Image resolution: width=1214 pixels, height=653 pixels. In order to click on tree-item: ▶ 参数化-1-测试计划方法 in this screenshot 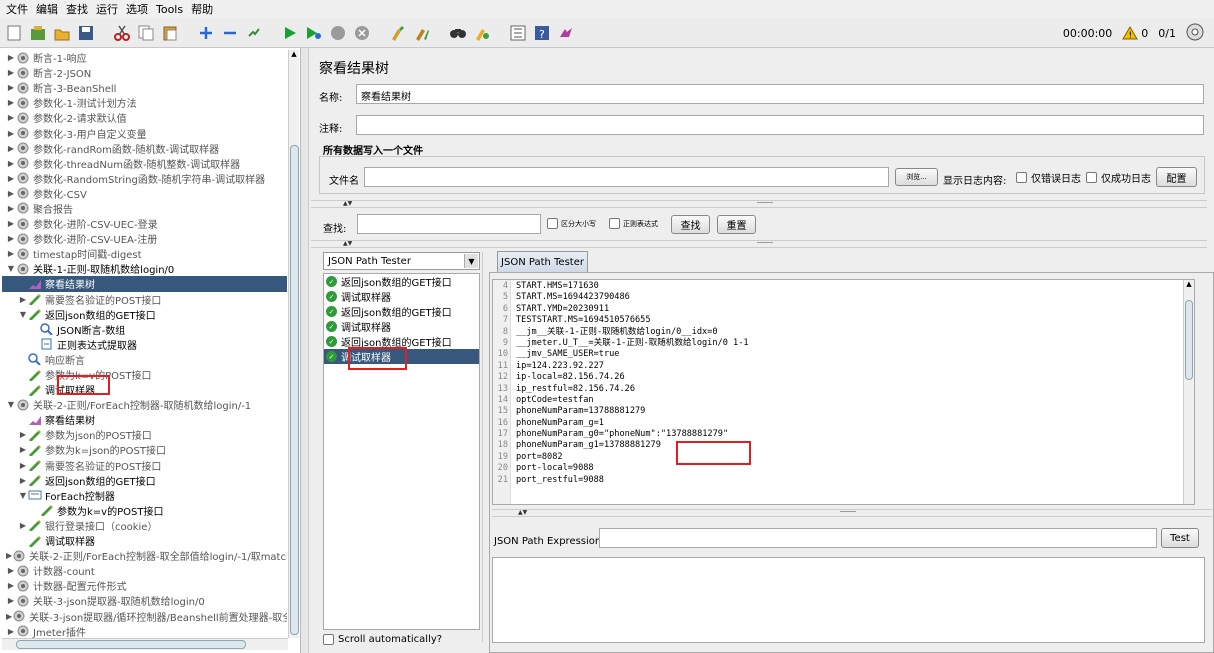, I will do `click(144, 102)`.